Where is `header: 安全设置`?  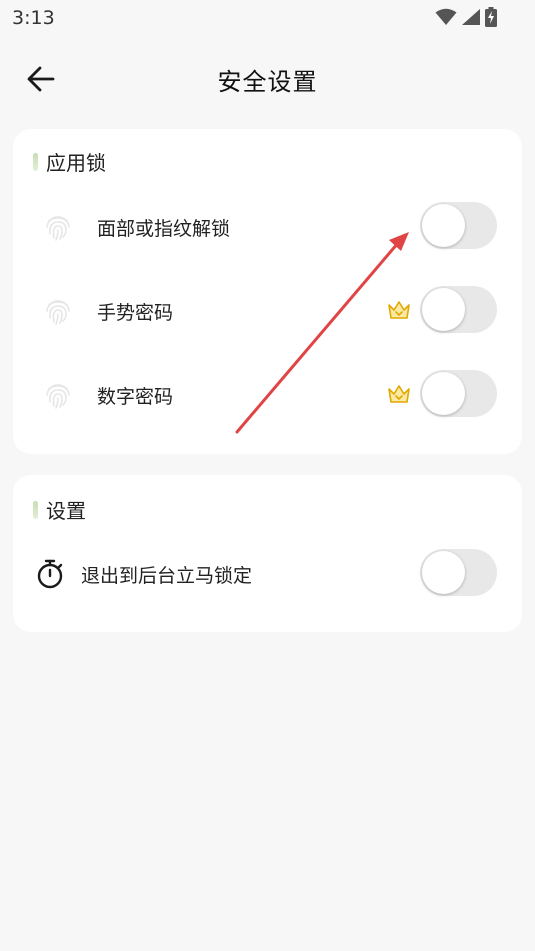 header: 安全设置 is located at coordinates (267, 78).